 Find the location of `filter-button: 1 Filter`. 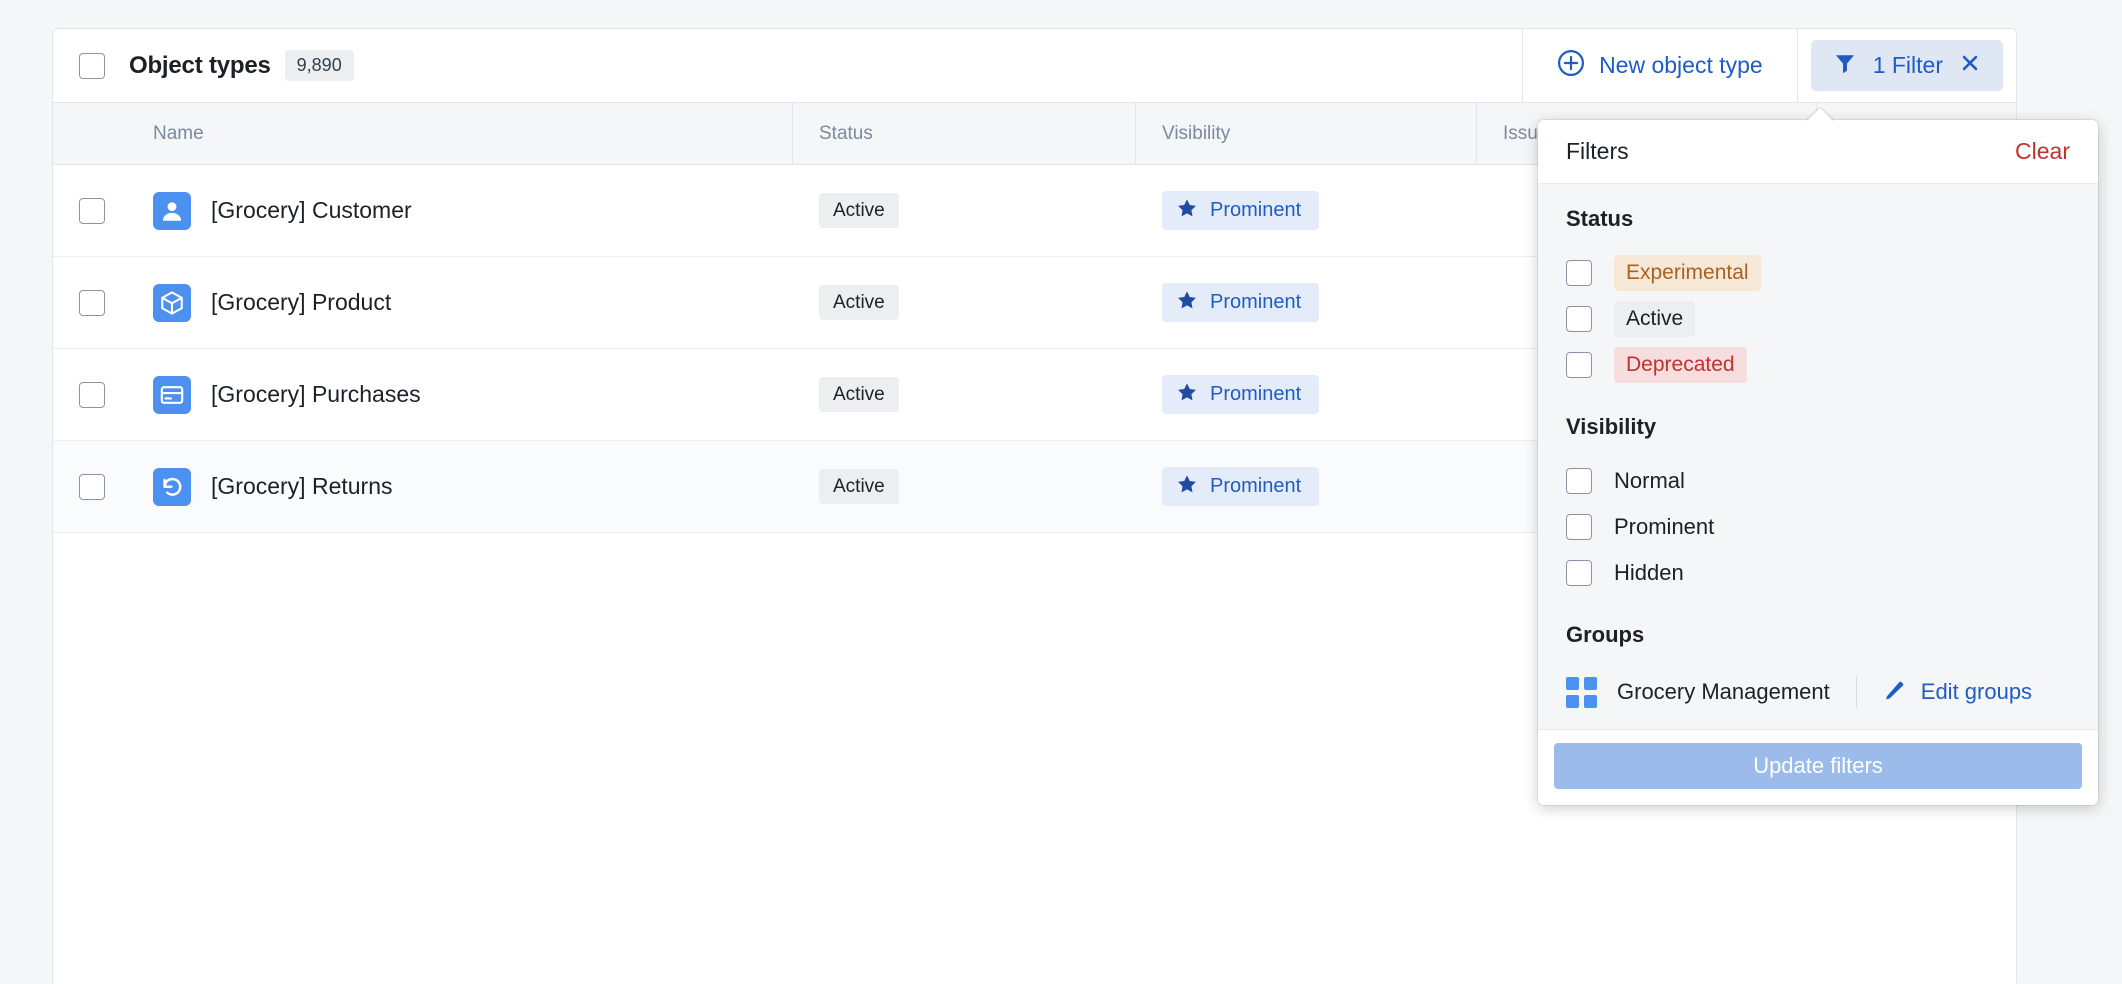

filter-button: 1 Filter is located at coordinates (1906, 65).